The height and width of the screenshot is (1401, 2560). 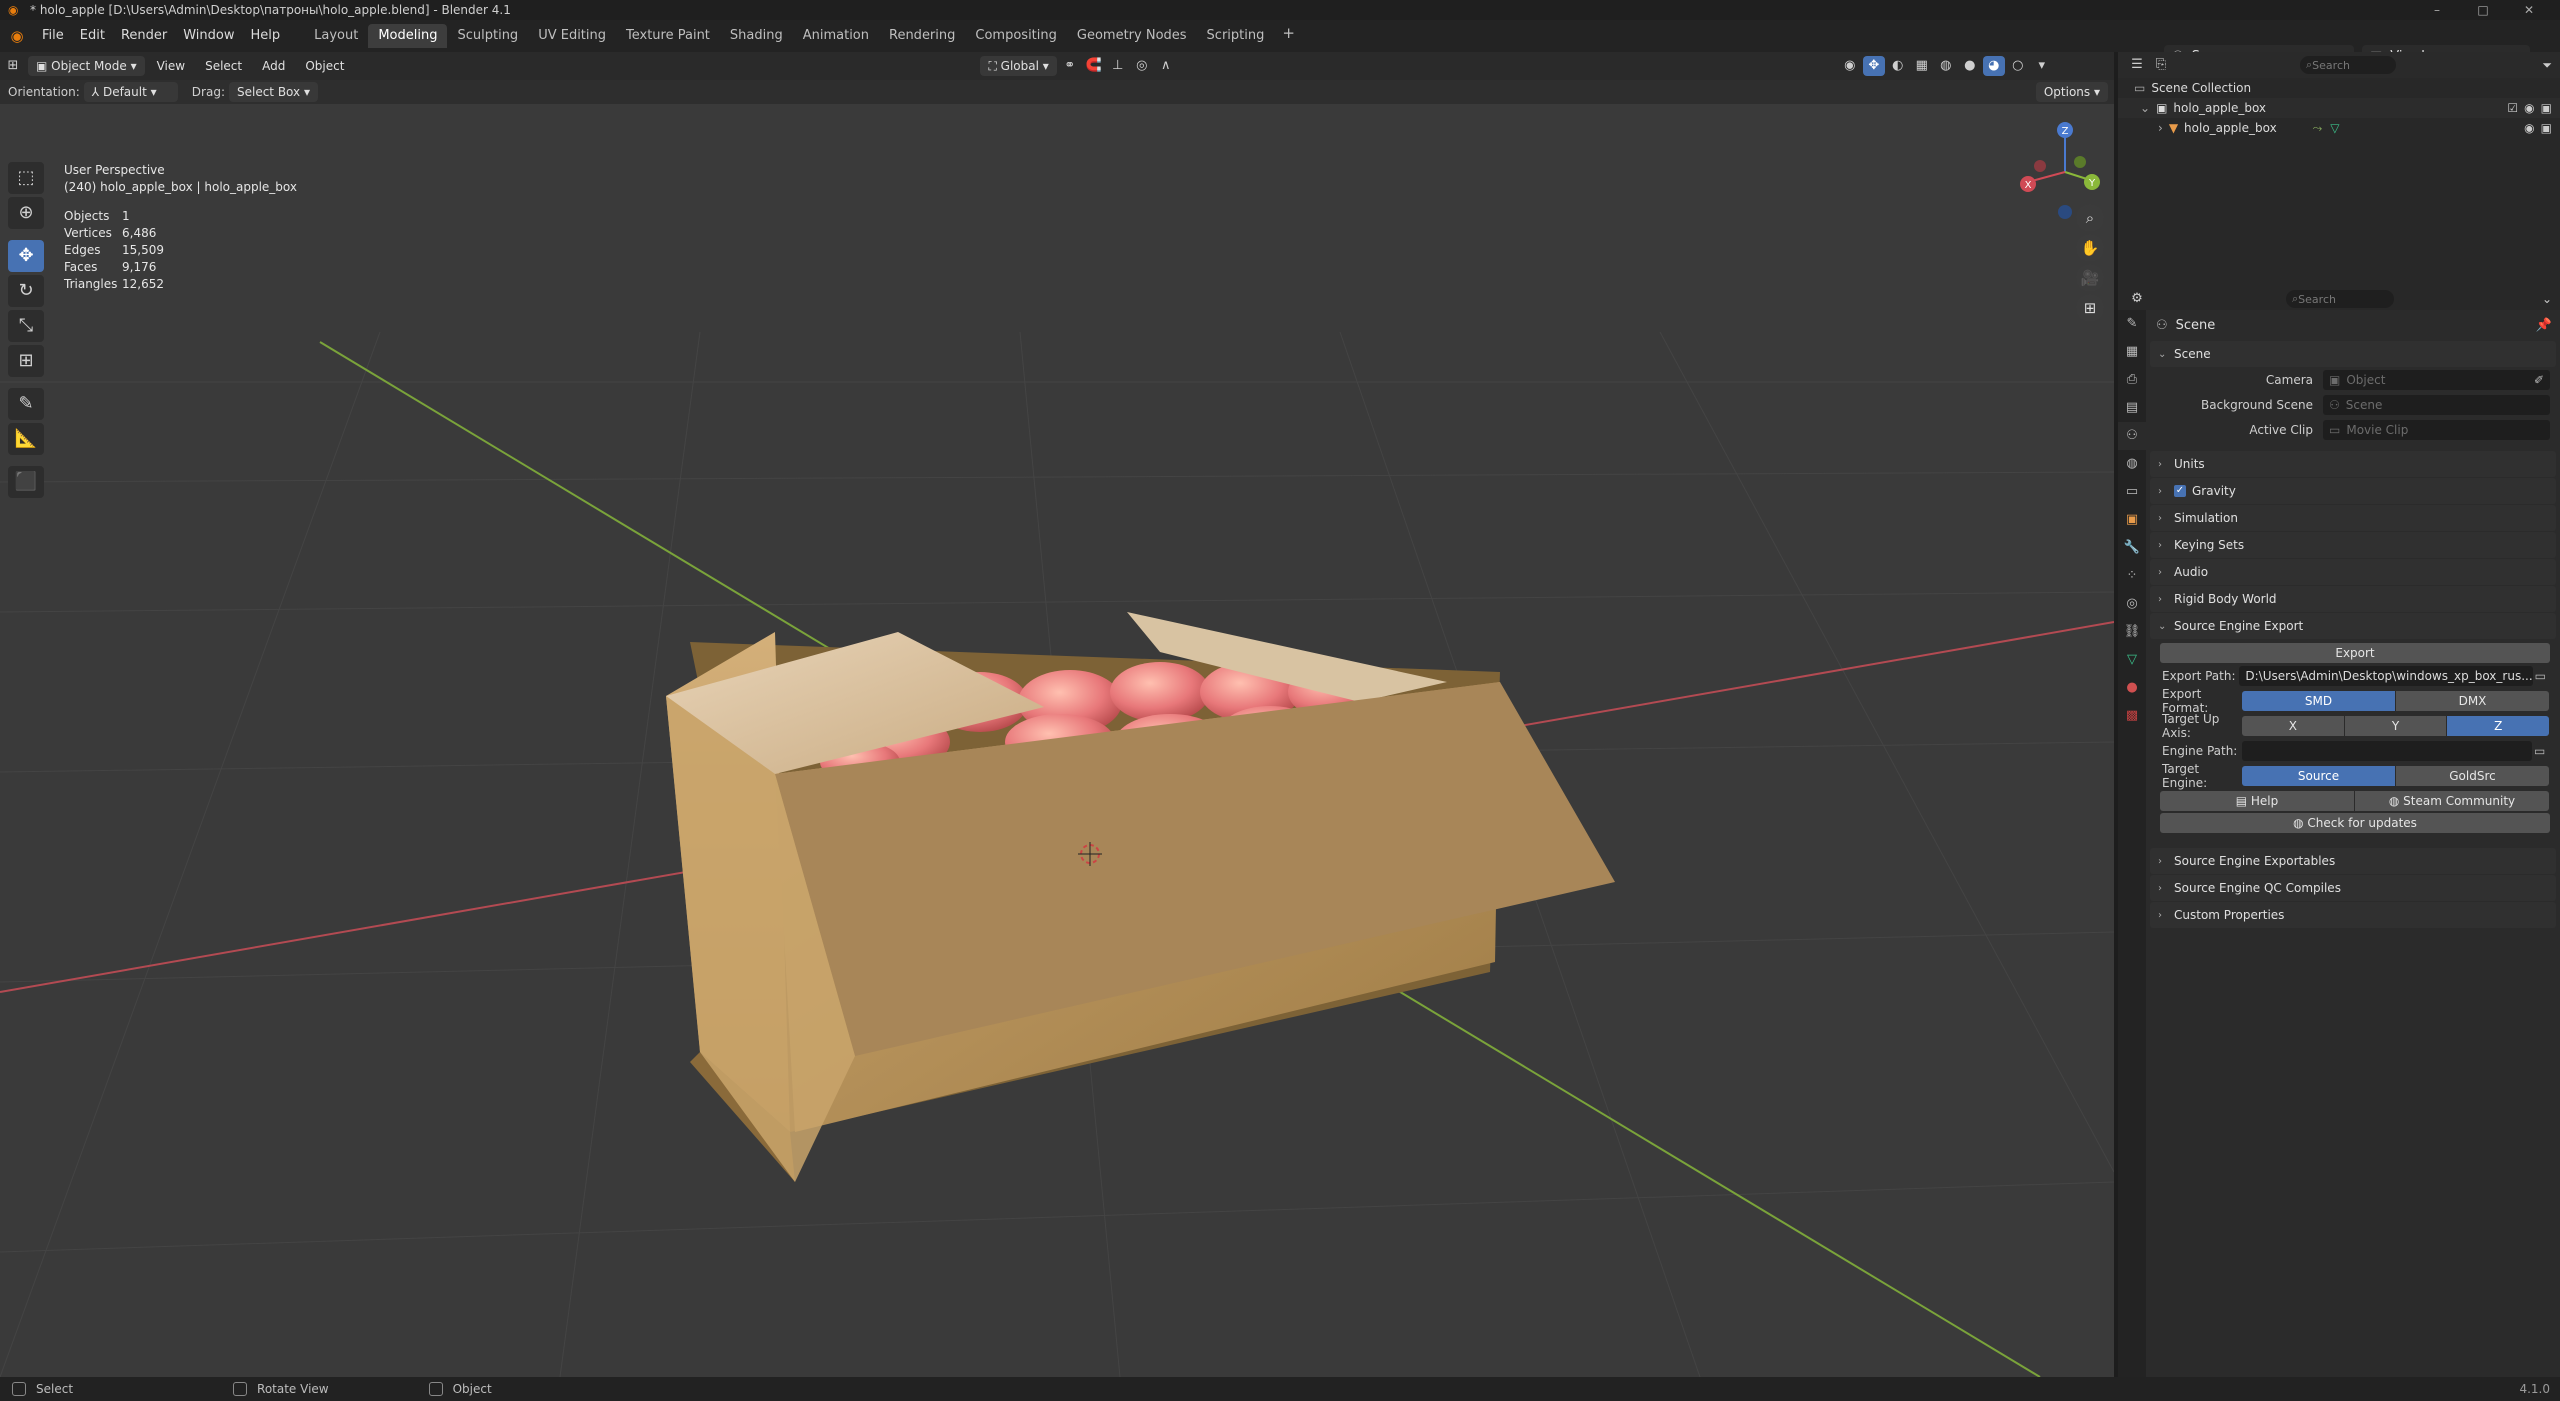 What do you see at coordinates (2339, 108) in the screenshot?
I see `outliner-row-collection: ⌄ ▣ holo_apple_box ☑ ◉ ▣` at bounding box center [2339, 108].